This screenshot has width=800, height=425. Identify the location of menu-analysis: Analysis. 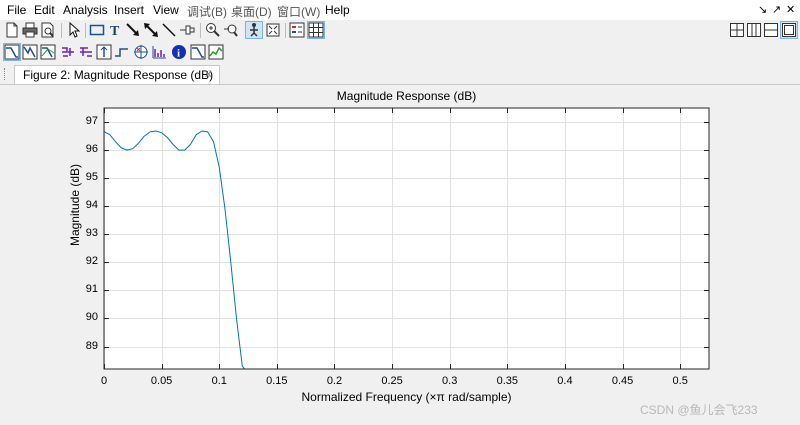
(85, 10).